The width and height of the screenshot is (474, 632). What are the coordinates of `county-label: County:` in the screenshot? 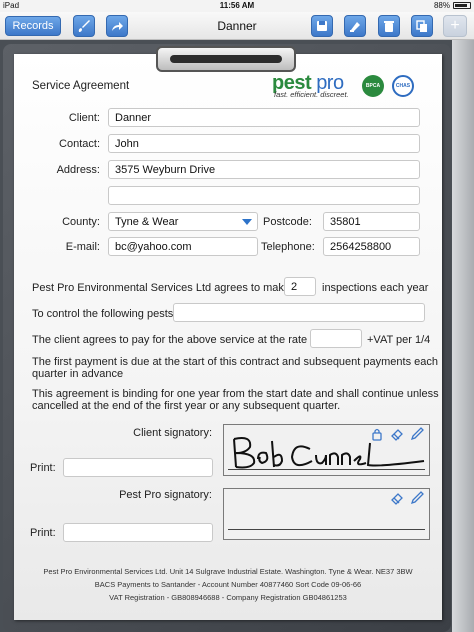 It's located at (81, 222).